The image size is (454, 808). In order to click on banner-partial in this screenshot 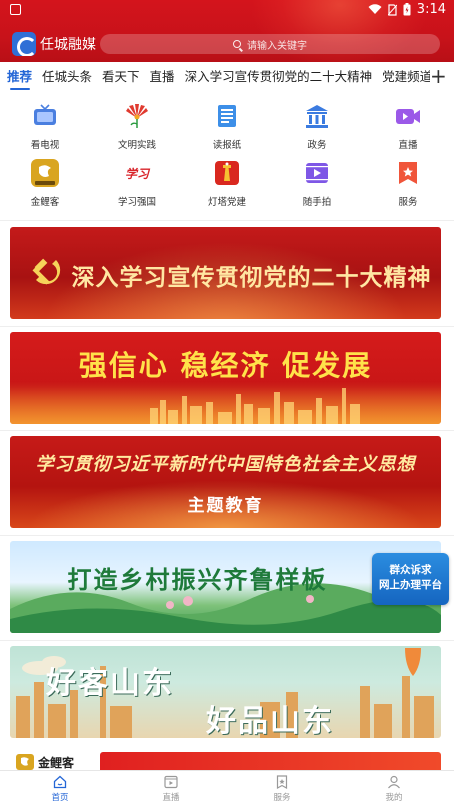, I will do `click(270, 761)`.